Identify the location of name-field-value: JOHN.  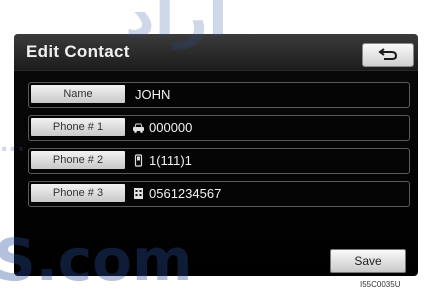
(153, 94).